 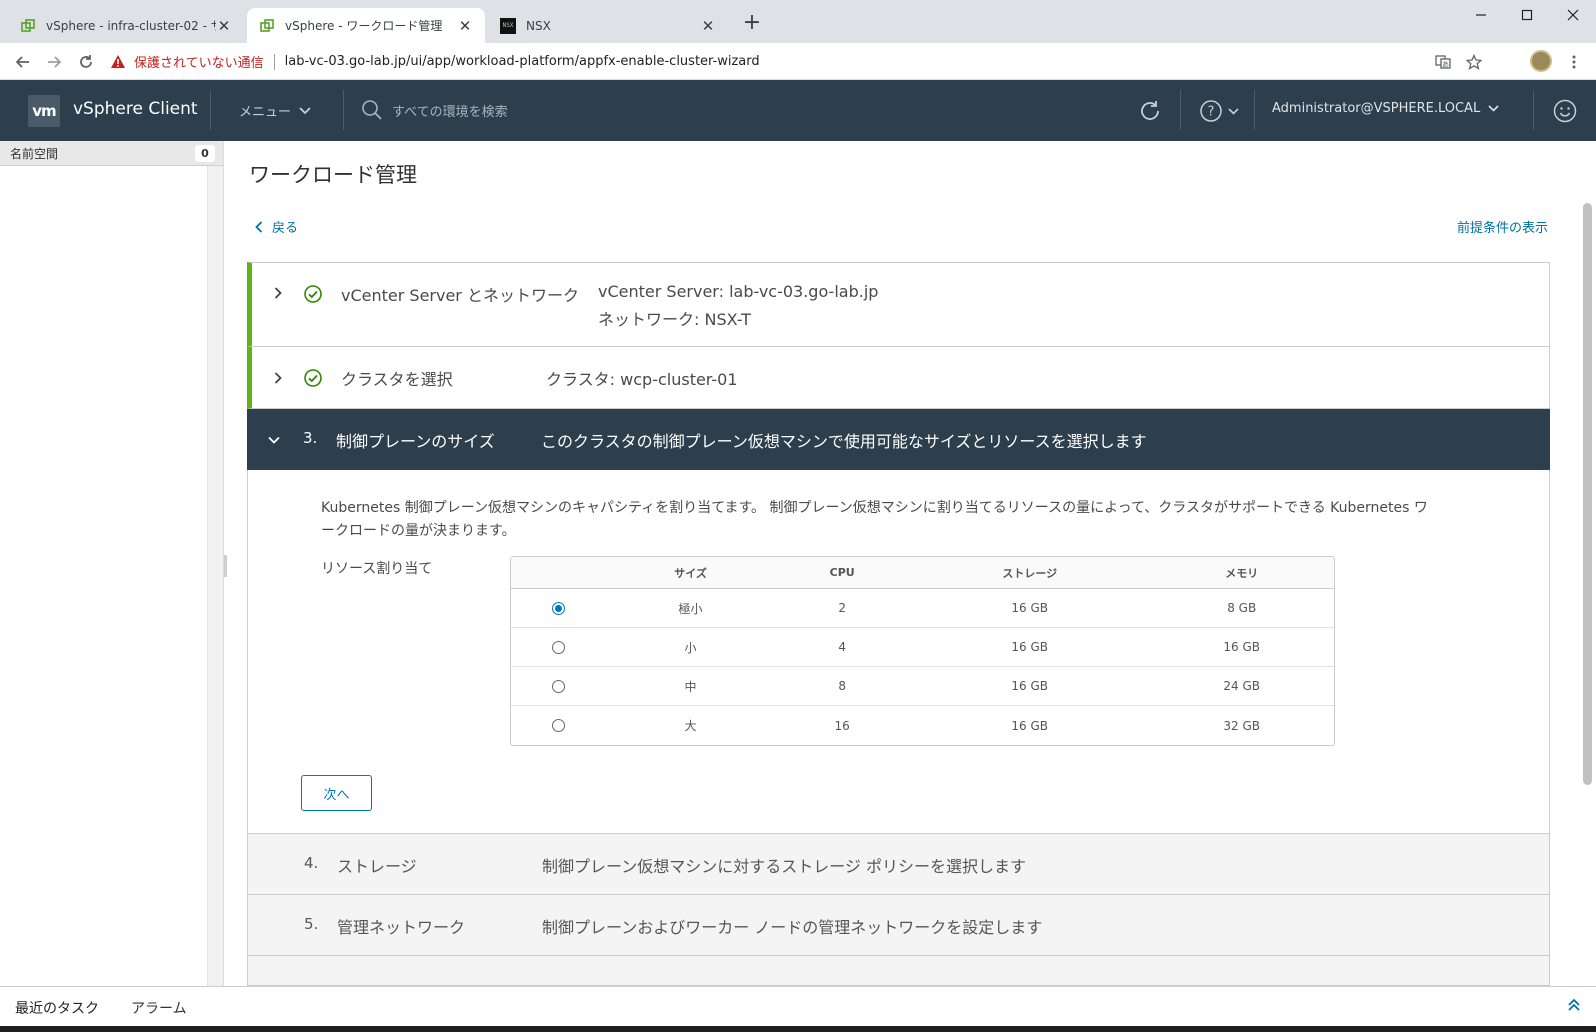 I want to click on minimize-button, so click(x=1481, y=15).